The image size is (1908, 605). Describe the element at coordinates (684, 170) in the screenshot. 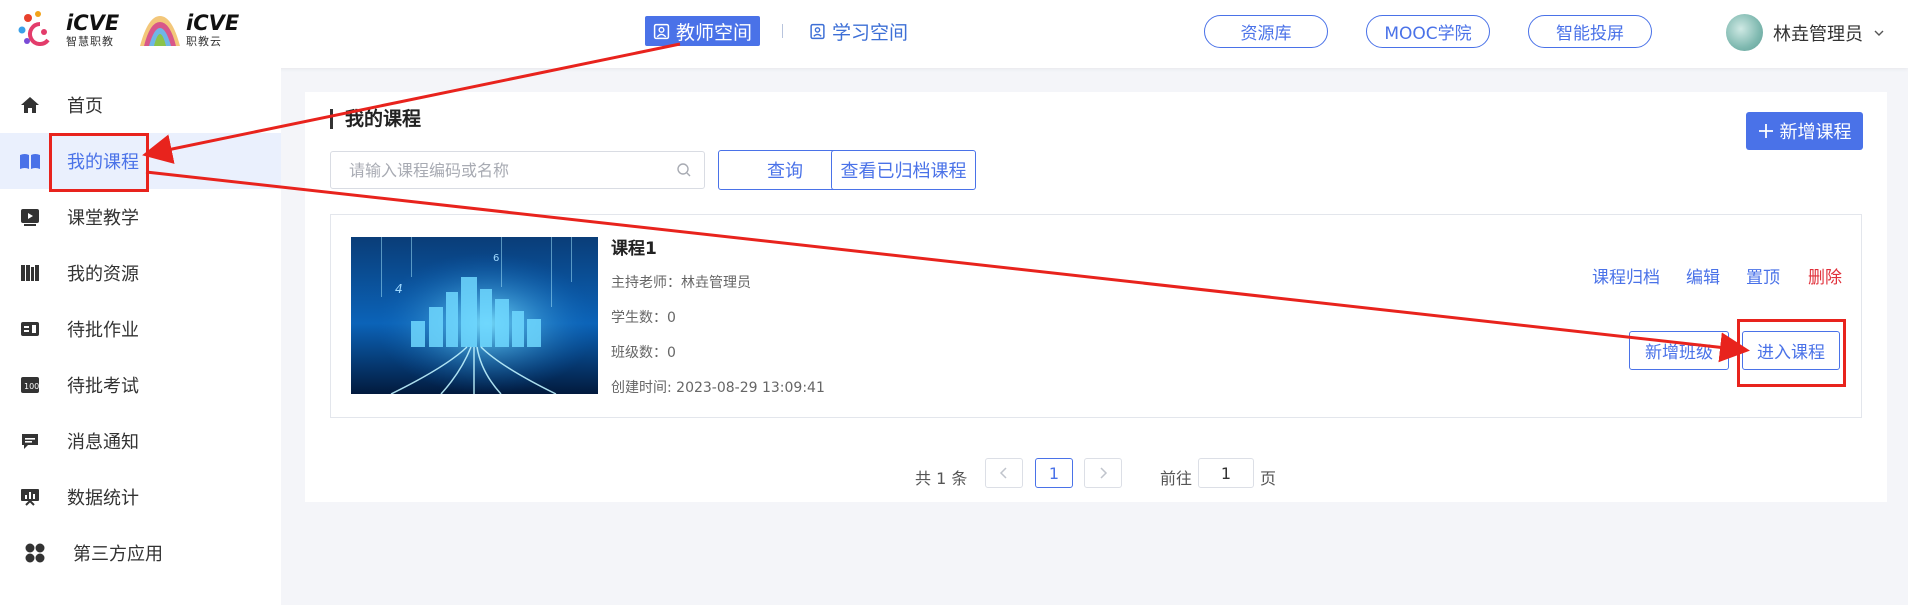

I see `search-icon` at that location.